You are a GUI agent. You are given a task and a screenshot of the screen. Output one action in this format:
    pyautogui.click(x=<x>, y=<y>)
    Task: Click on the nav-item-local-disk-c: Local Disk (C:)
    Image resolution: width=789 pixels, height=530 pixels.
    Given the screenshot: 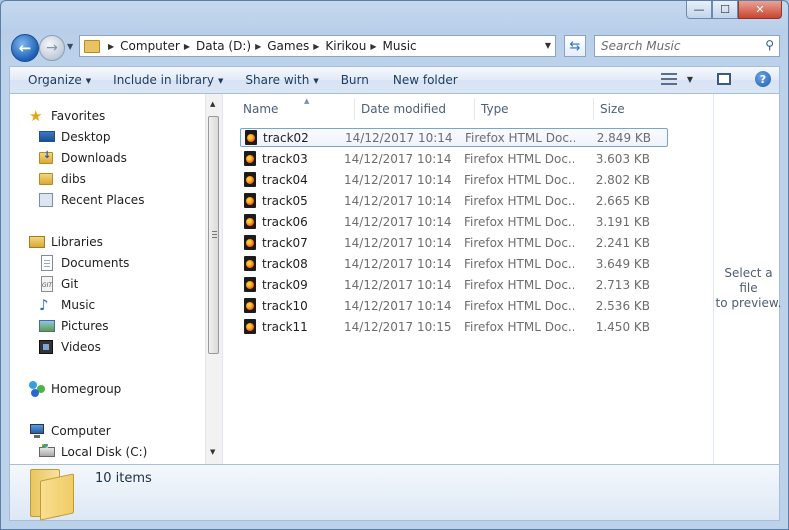 What is the action you would take?
    pyautogui.click(x=93, y=452)
    